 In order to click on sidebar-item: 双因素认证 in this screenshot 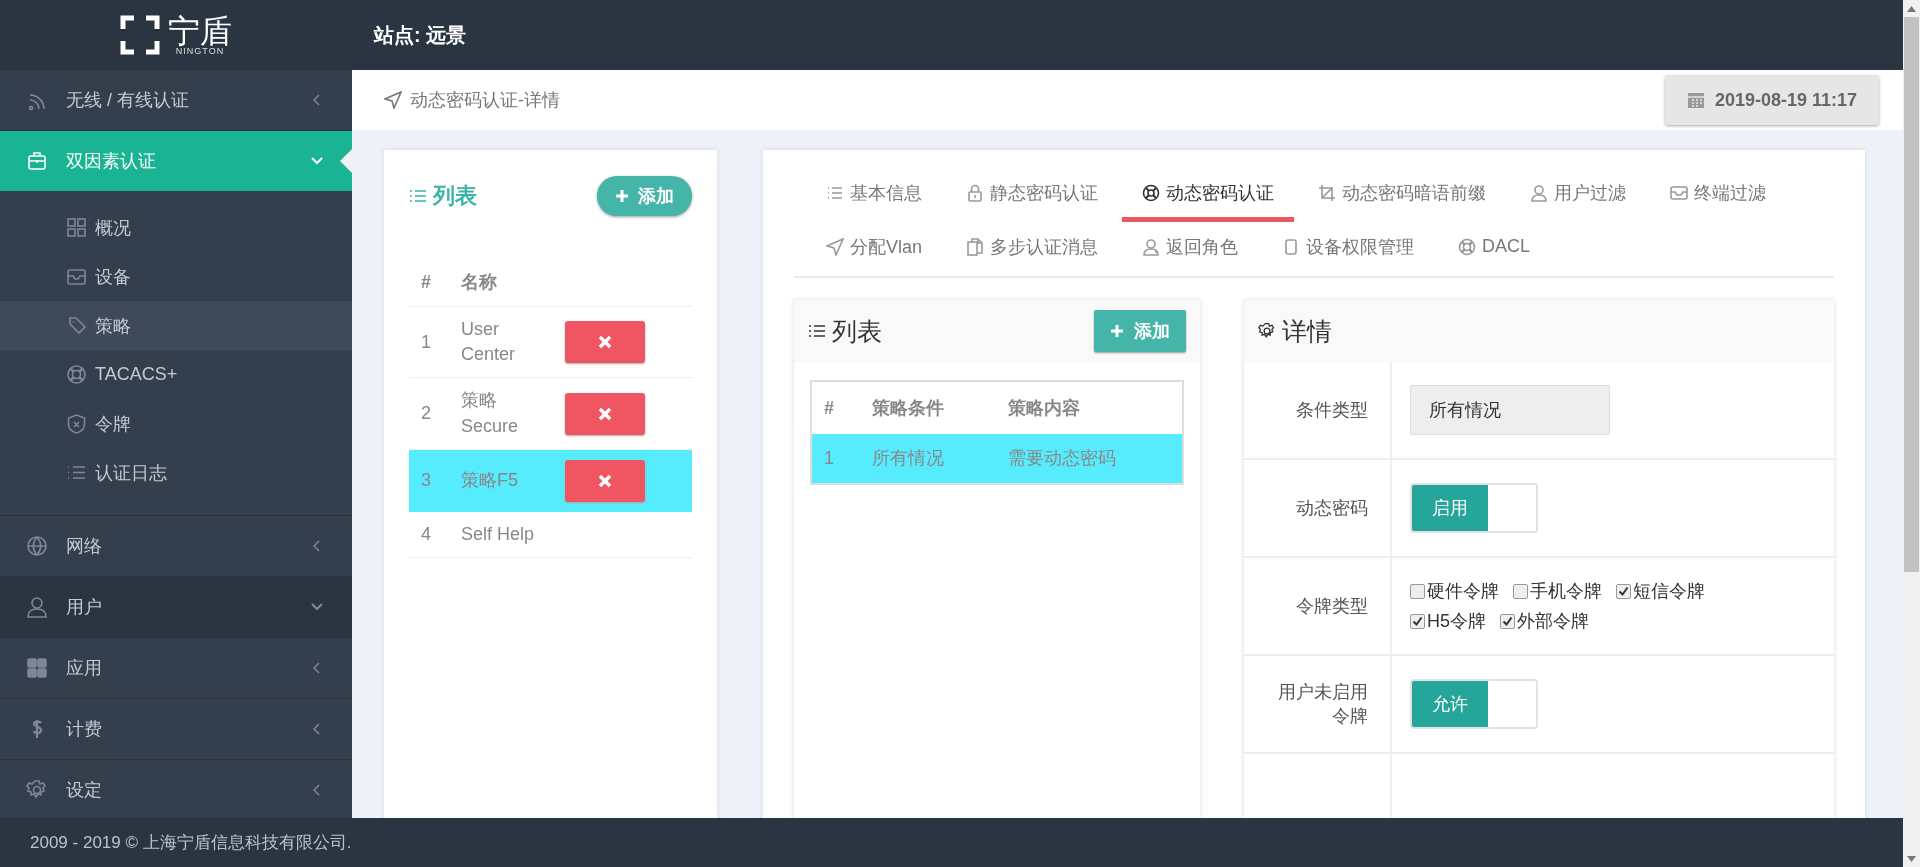, I will do `click(176, 161)`.